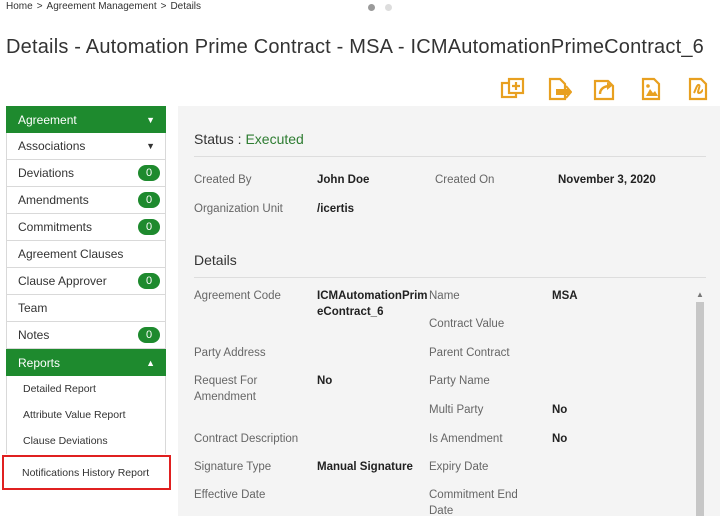  I want to click on sidebar-item-associations: Associations ▼, so click(86, 146).